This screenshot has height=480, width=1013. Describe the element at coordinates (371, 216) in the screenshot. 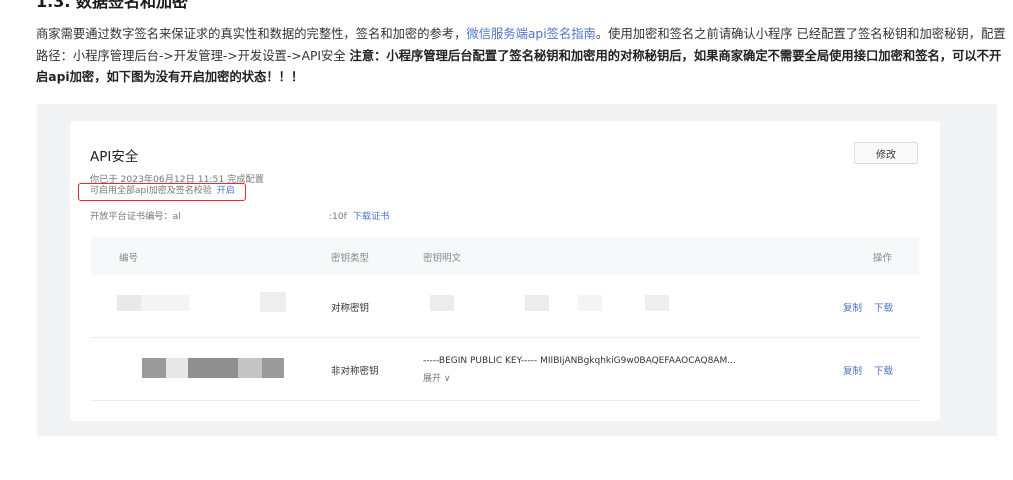

I see `download-cert-link: 下载证书` at that location.